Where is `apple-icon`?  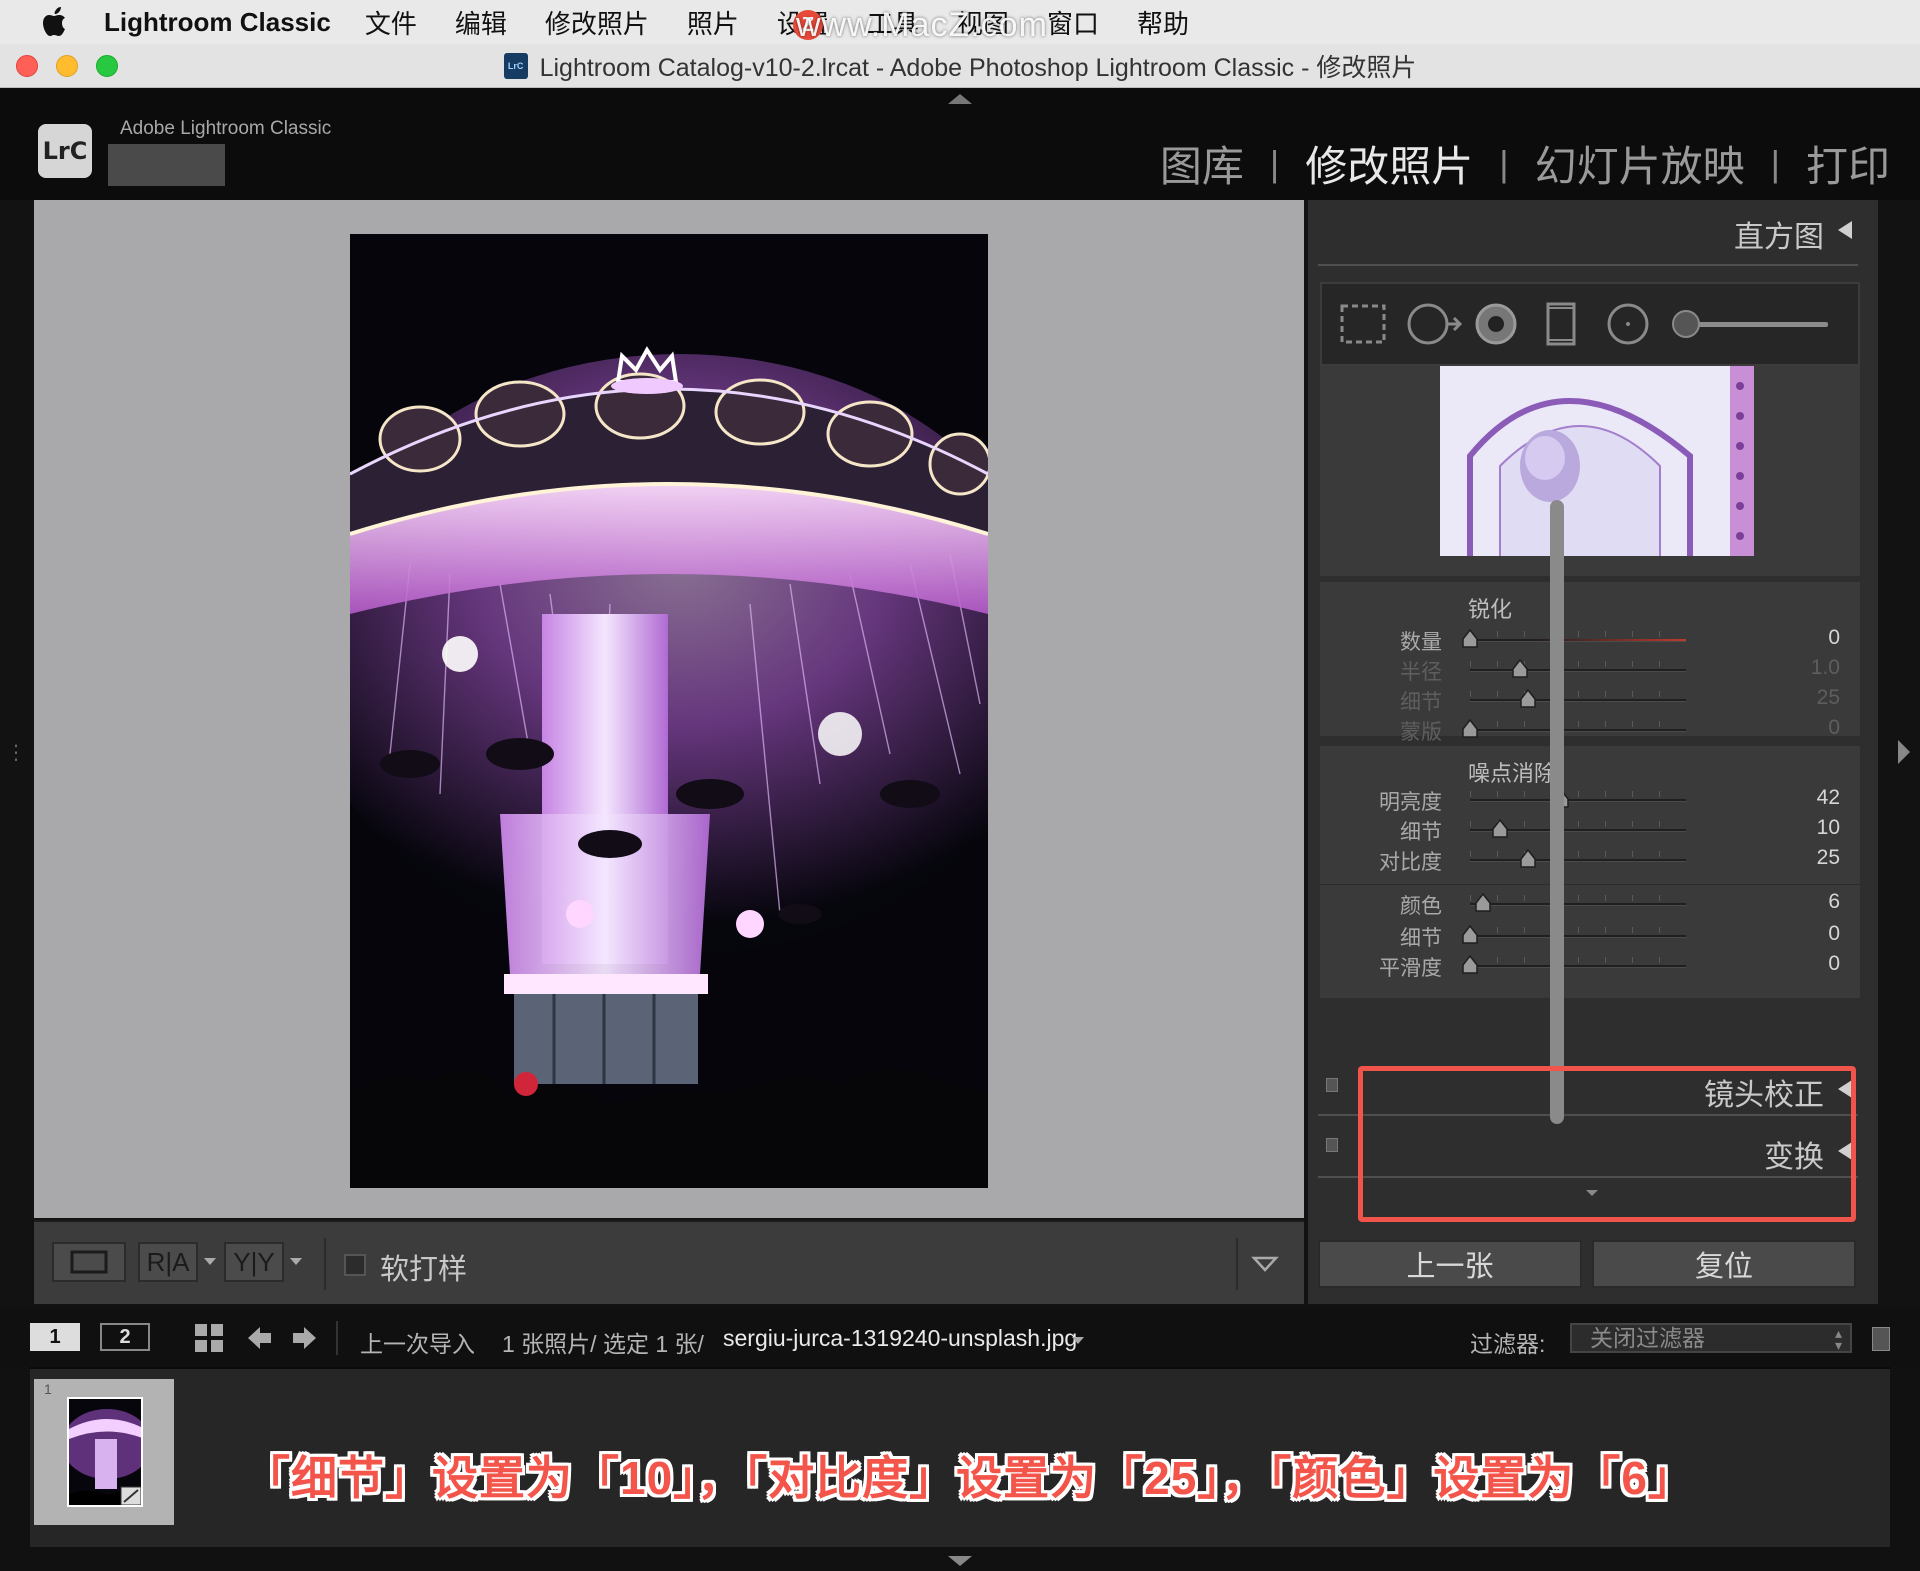
apple-icon is located at coordinates (56, 22).